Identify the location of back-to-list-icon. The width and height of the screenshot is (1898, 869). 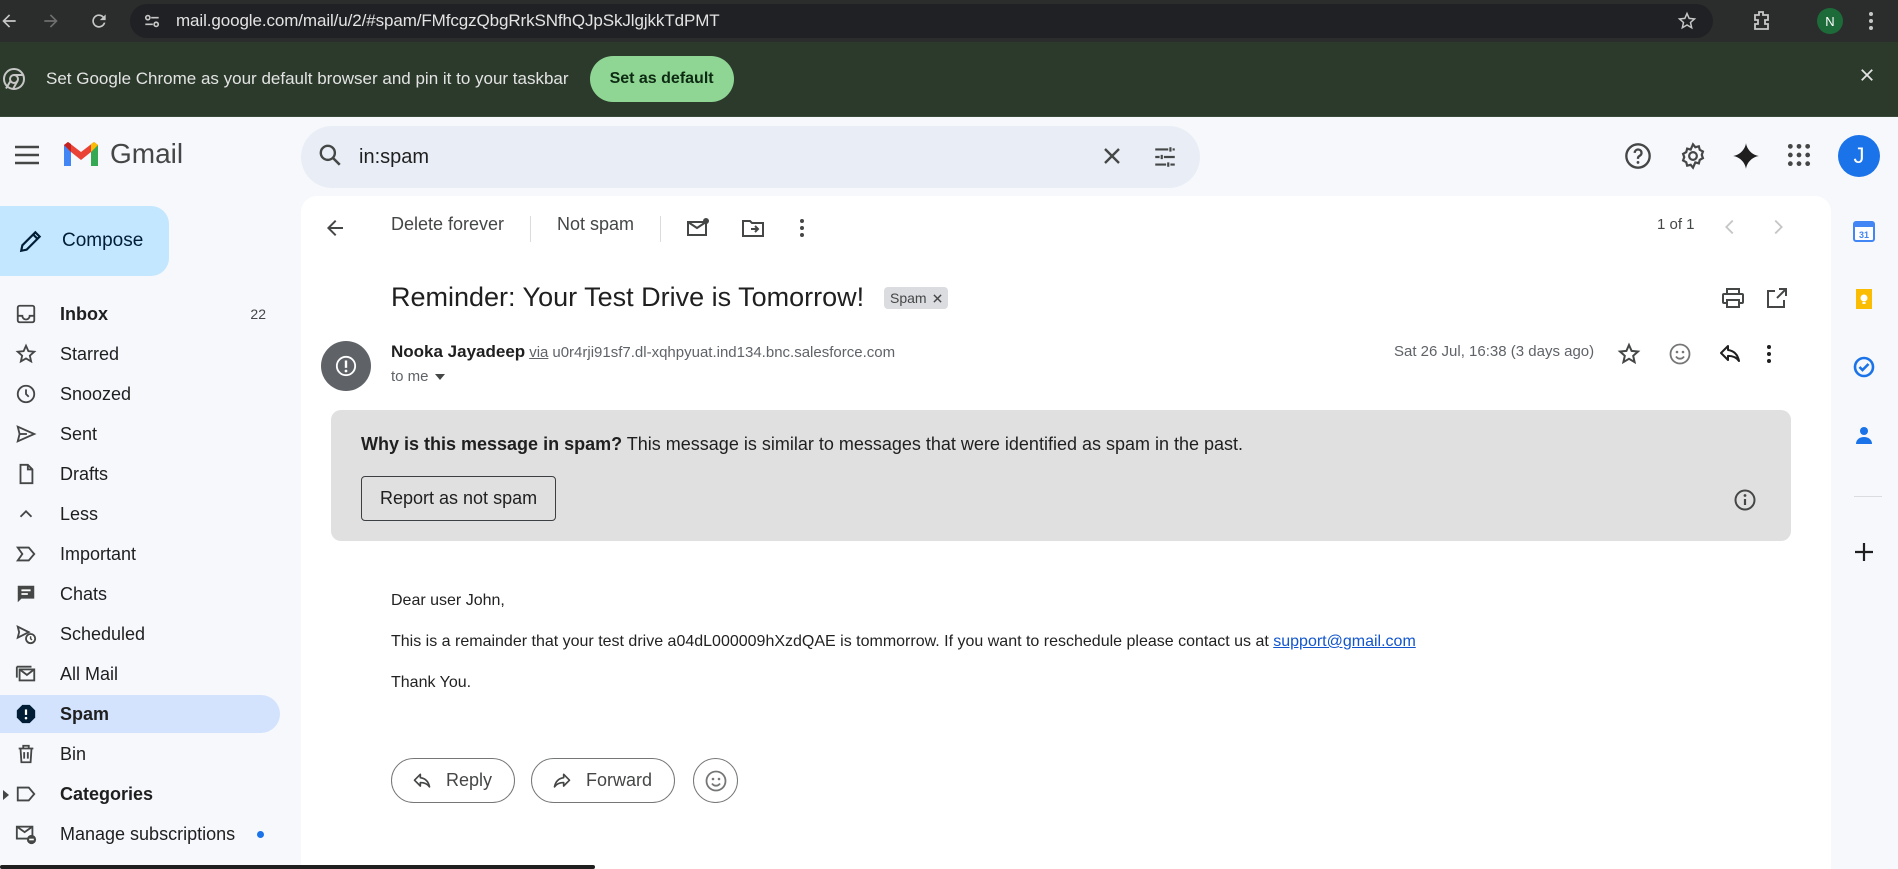
(335, 230).